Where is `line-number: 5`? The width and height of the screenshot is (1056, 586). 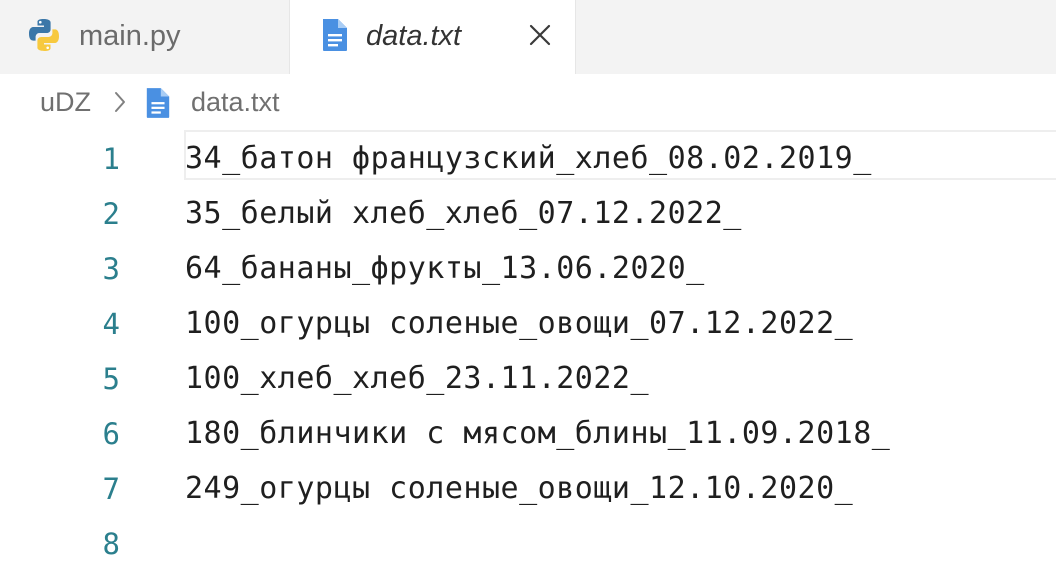
line-number: 5 is located at coordinates (111, 379).